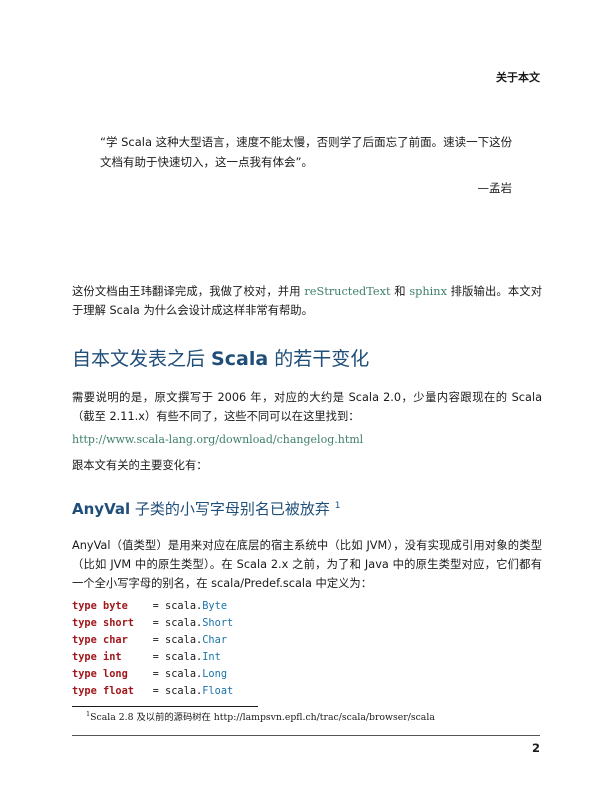 Image resolution: width=612 pixels, height=792 pixels. I want to click on restructuredtext-link: reStructedText, so click(347, 291).